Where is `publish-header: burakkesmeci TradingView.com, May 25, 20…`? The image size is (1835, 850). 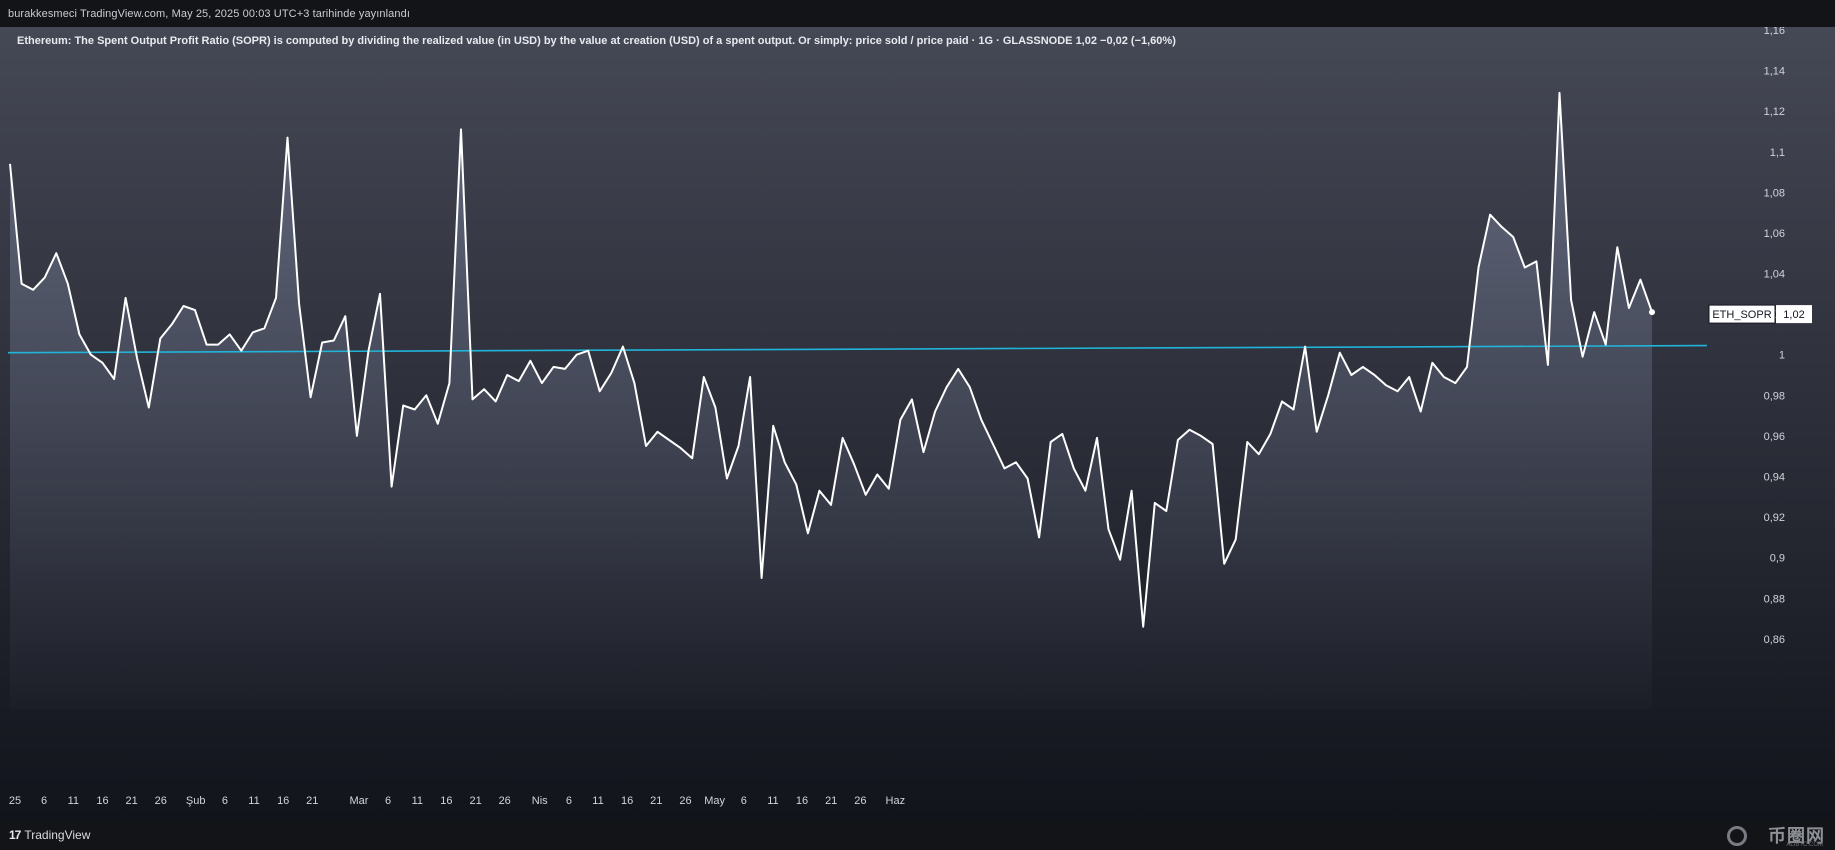
publish-header: burakkesmeci TradingView.com, May 25, 20… is located at coordinates (917, 13).